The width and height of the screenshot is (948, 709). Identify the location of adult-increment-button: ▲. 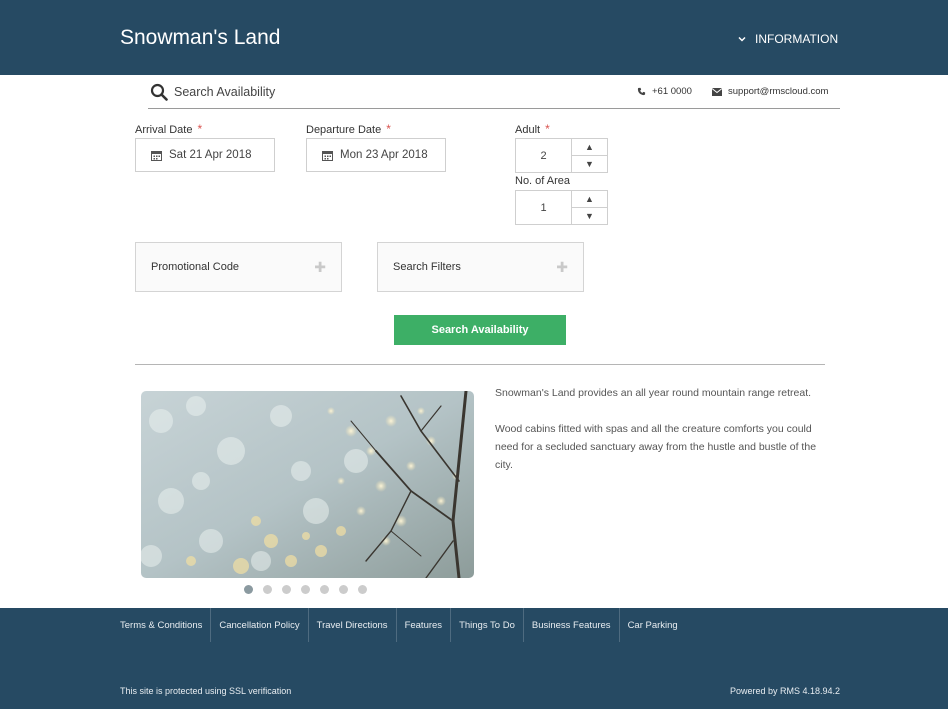
(589, 147).